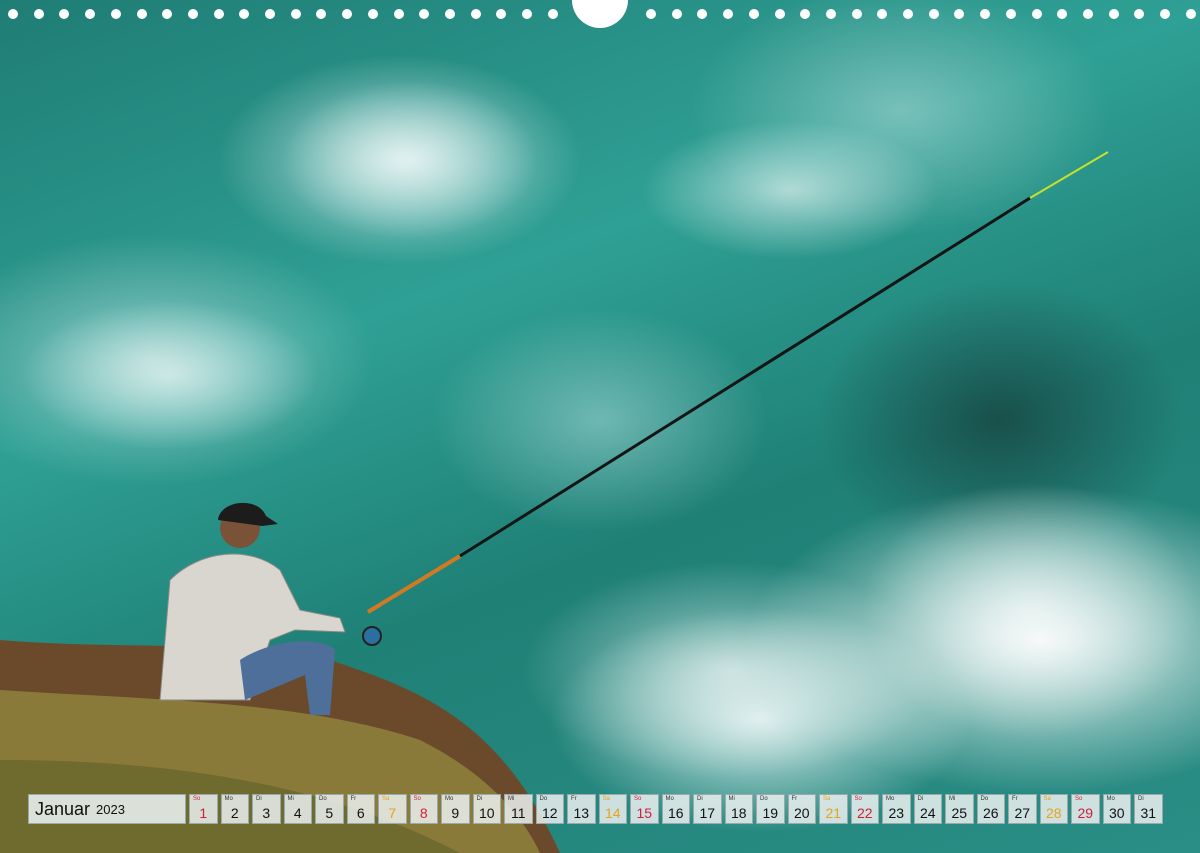 The width and height of the screenshot is (1200, 853). Describe the element at coordinates (1022, 809) in the screenshot. I see `day-cell: Fr 27` at that location.